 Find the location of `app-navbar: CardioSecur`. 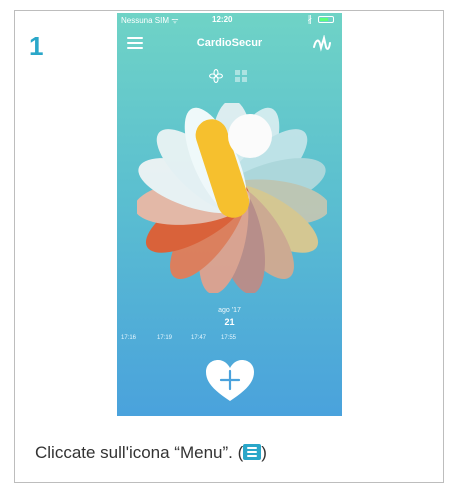

app-navbar: CardioSecur is located at coordinates (229, 44).